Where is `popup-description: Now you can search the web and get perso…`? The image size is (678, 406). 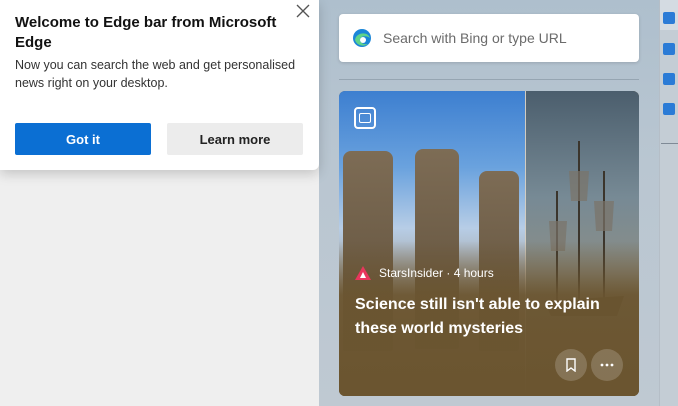
popup-description: Now you can search the web and get perso… is located at coordinates (155, 74).